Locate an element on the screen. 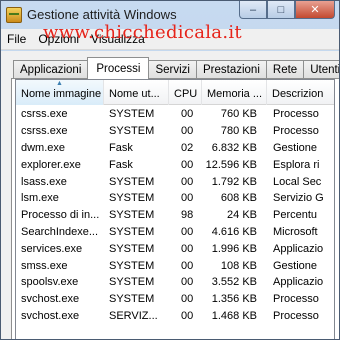 This screenshot has width=340, height=340. window-title: Gestione attività Windows is located at coordinates (102, 14).